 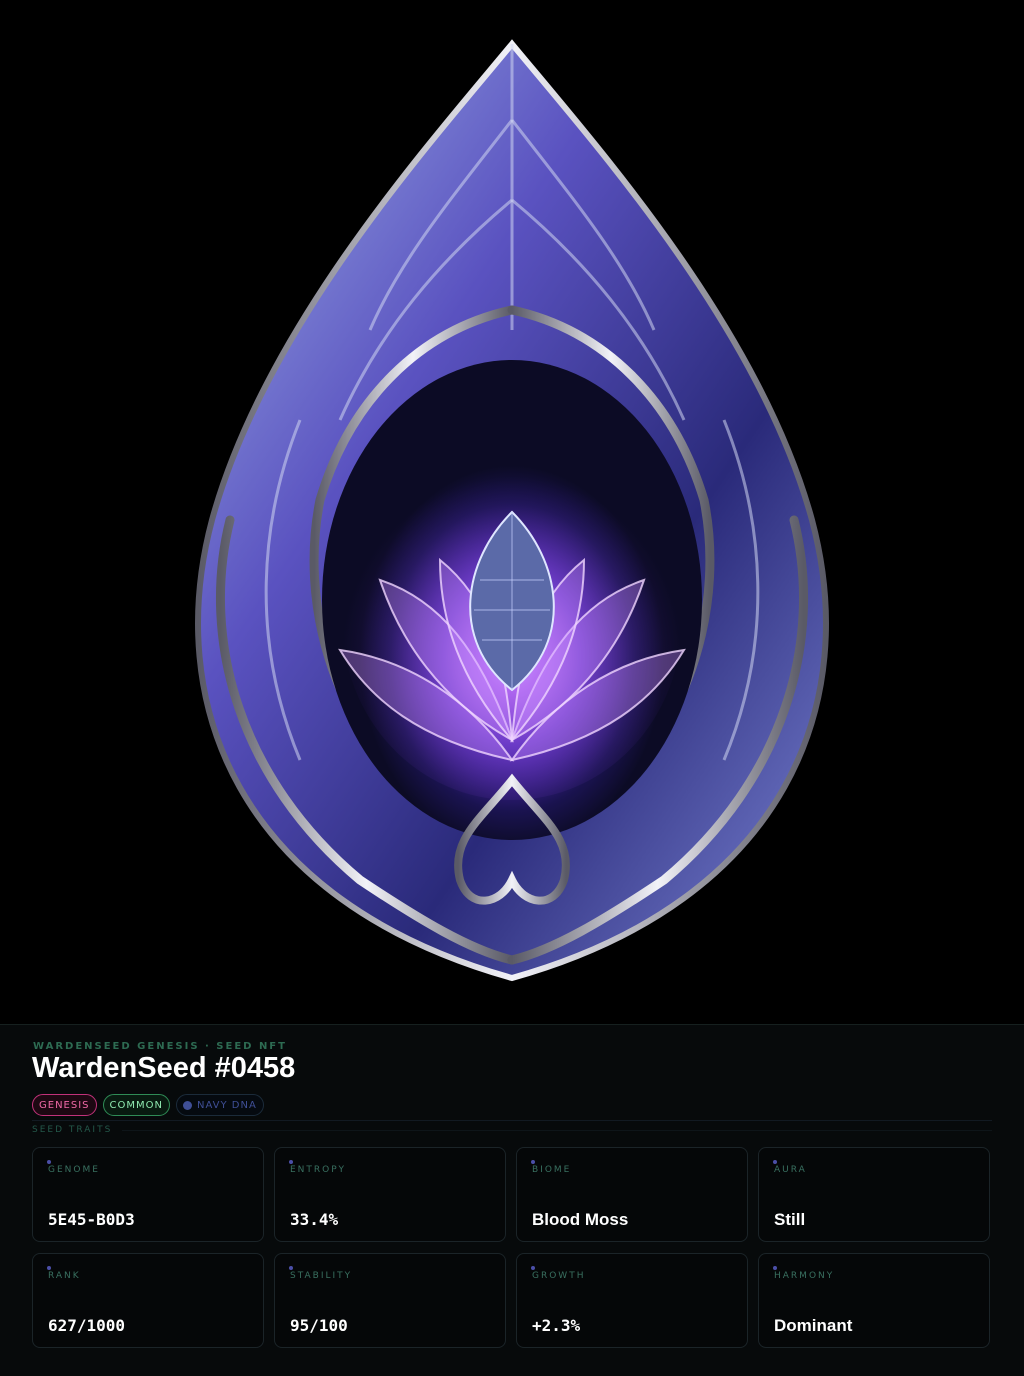 What do you see at coordinates (319, 1325) in the screenshot?
I see `trait-value: 95/100` at bounding box center [319, 1325].